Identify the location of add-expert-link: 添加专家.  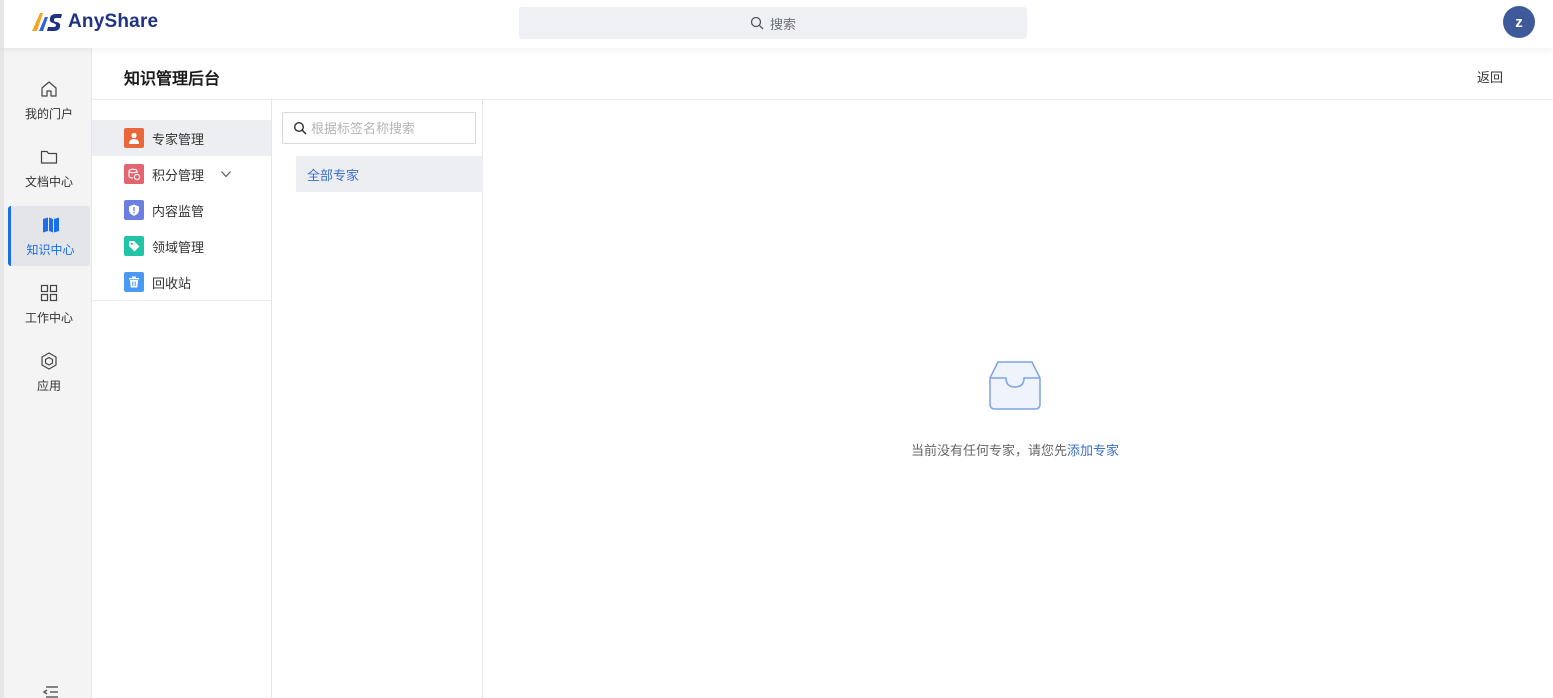
(1093, 450).